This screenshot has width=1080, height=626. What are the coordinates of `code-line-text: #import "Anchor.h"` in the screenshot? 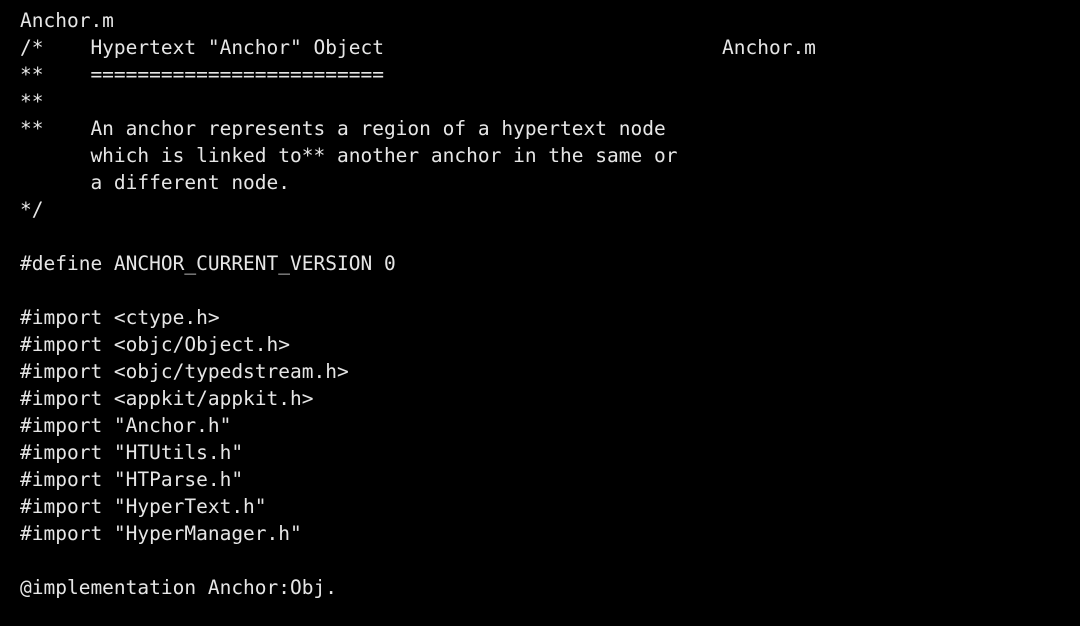 It's located at (126, 425).